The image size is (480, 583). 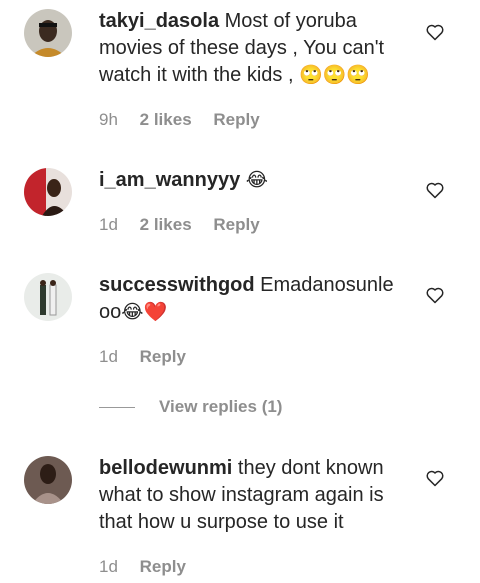 What do you see at coordinates (165, 468) in the screenshot?
I see `comment-username: bellodewunmi` at bounding box center [165, 468].